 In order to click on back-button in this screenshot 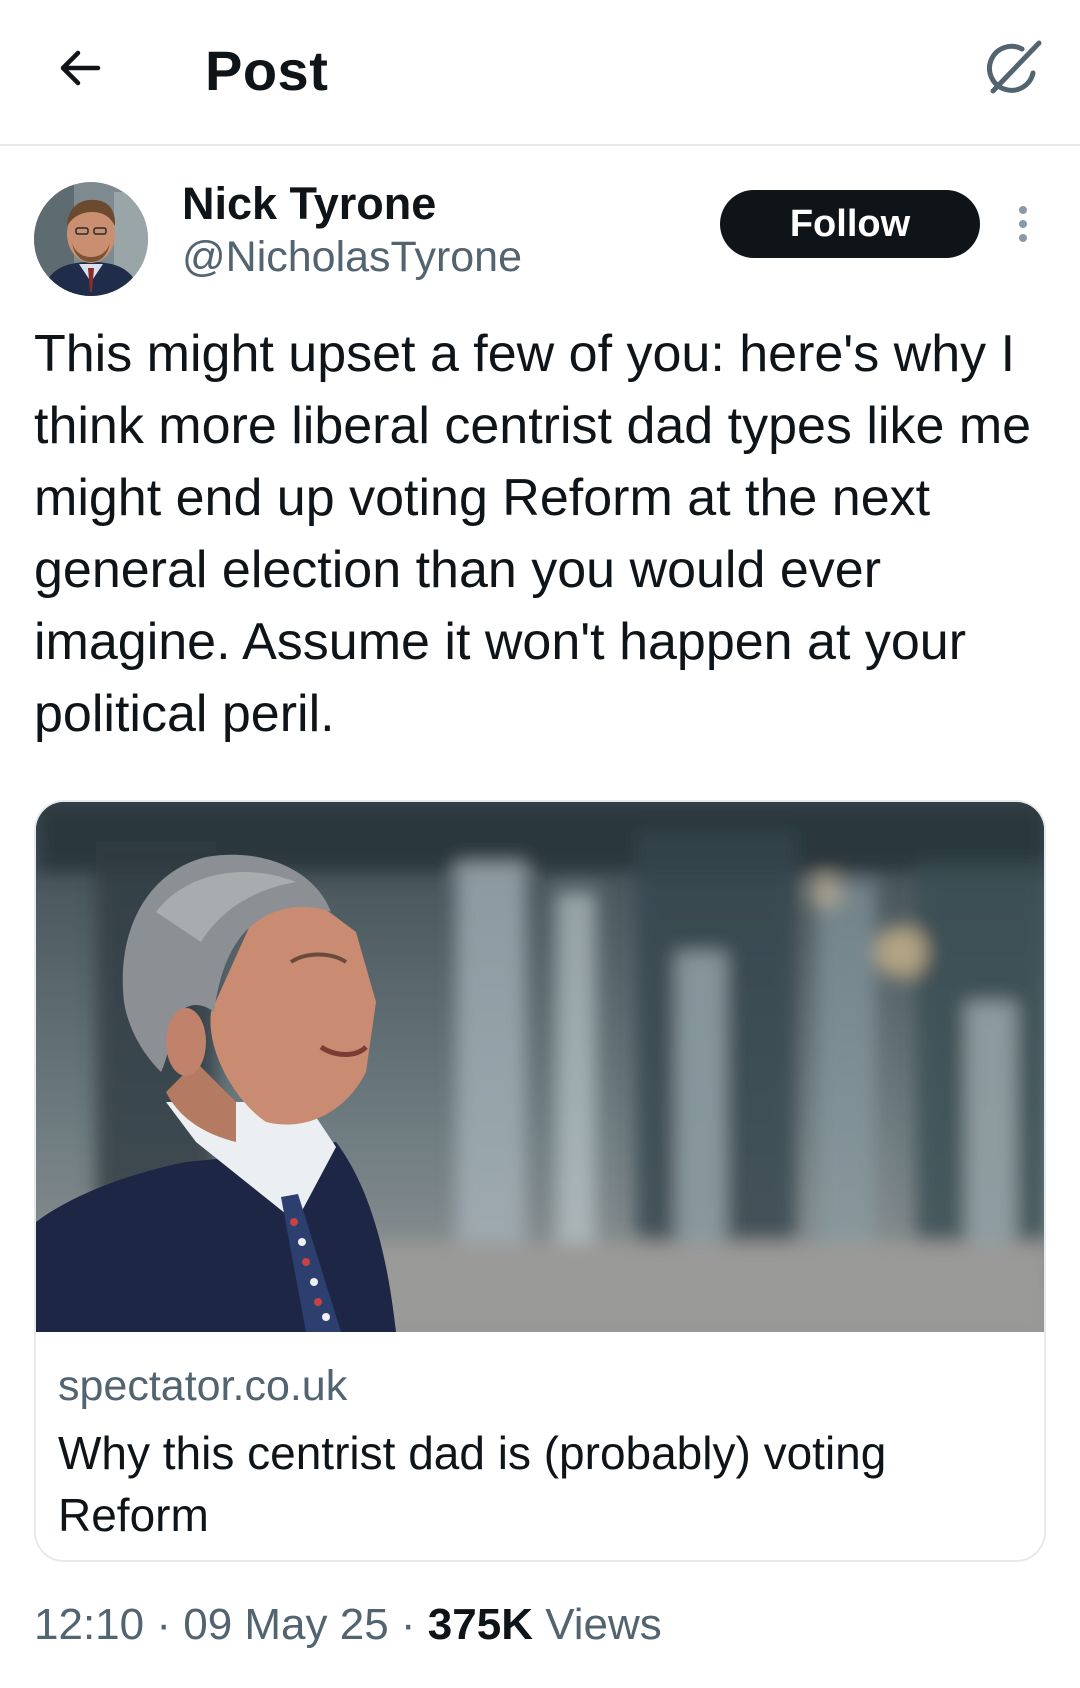, I will do `click(80, 68)`.